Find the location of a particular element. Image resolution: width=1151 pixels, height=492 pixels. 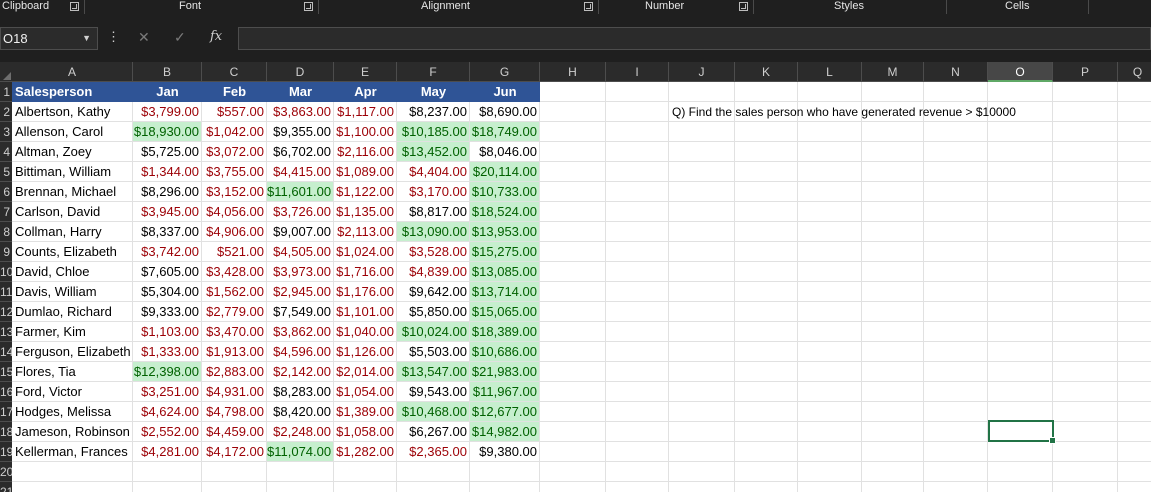

salesperson-cell: Flores, Tia is located at coordinates (72, 371).